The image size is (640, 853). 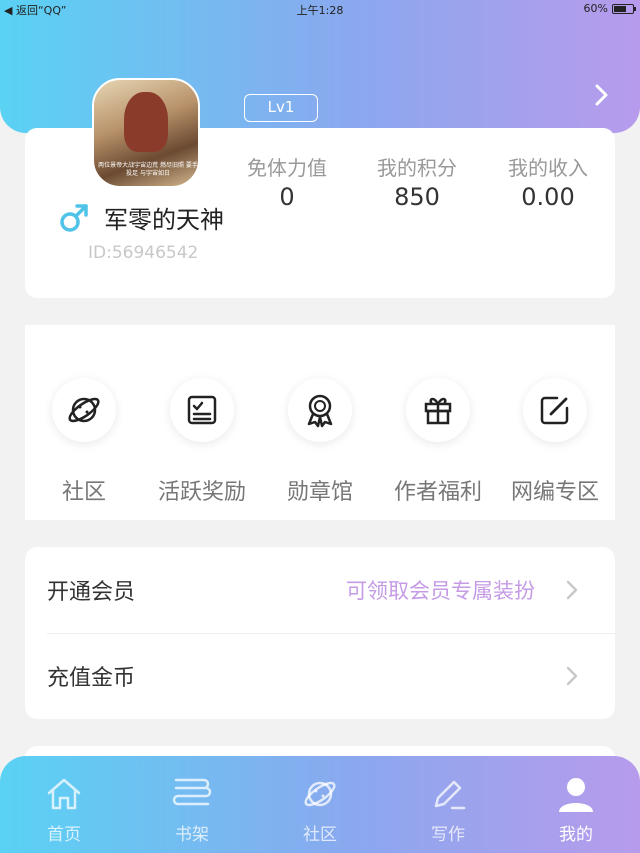 I want to click on feature-activity-rewards: 活跃奖励, so click(x=202, y=442).